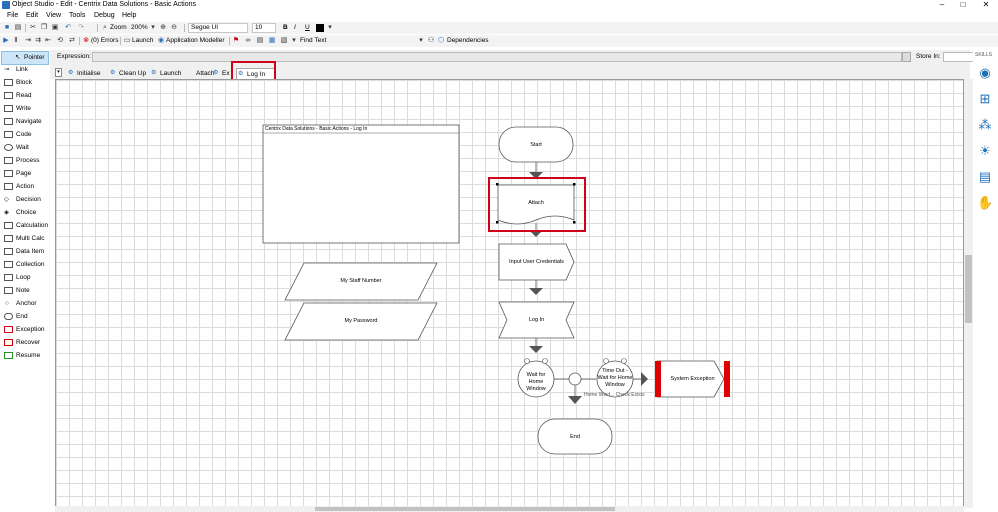 This screenshot has width=998, height=512. I want to click on end-label: End, so click(575, 437).